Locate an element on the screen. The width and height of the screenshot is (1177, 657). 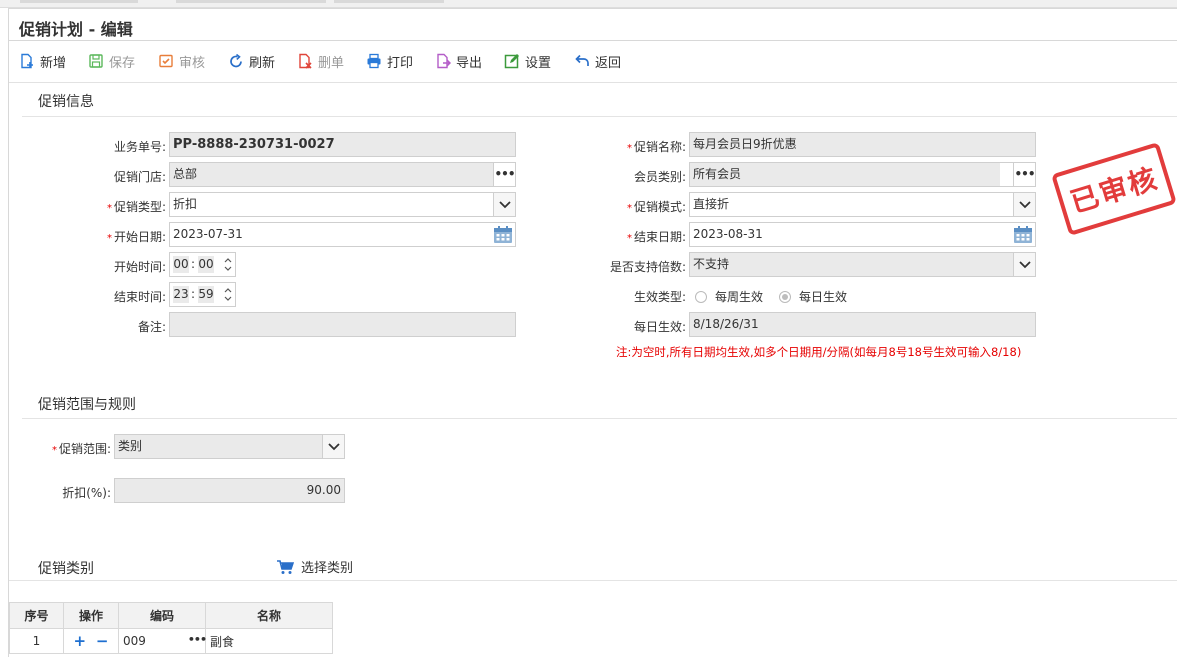
print-label: 打印 is located at coordinates (400, 63).